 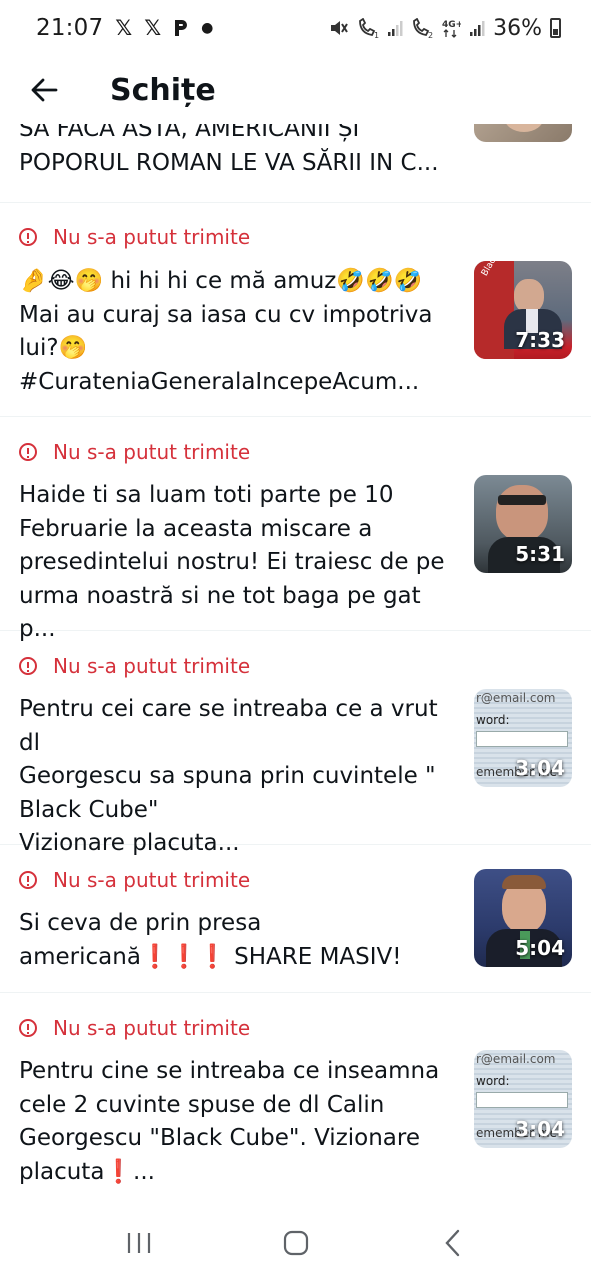 I want to click on 4g-icon: 4G+, so click(x=451, y=29).